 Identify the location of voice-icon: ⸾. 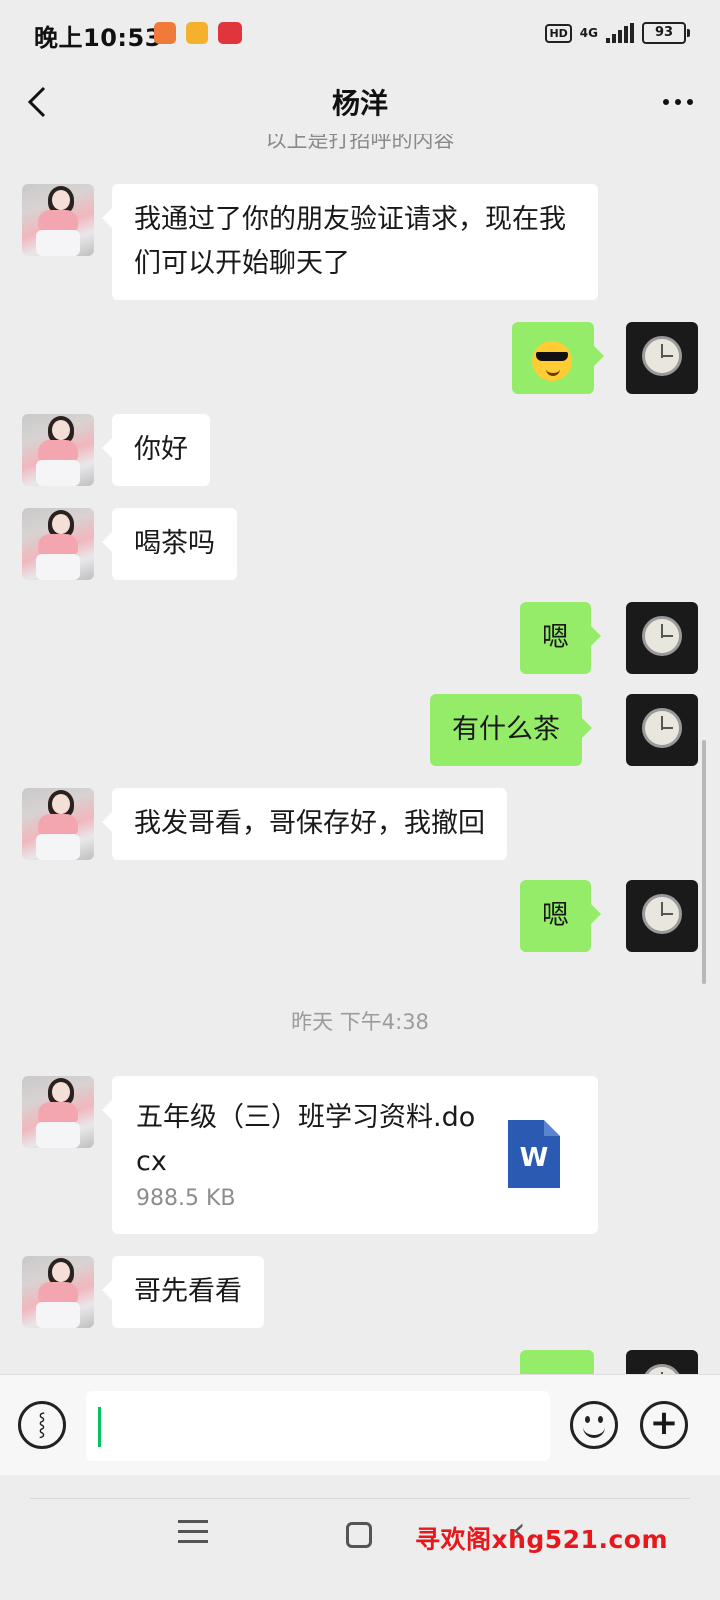
(42, 1424).